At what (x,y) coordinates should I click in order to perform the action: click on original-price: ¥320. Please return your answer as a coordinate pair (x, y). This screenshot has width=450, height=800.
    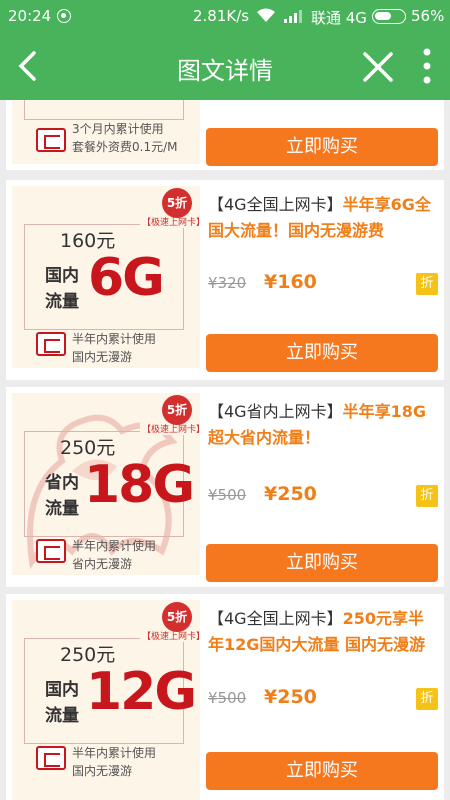
    Looking at the image, I should click on (227, 283).